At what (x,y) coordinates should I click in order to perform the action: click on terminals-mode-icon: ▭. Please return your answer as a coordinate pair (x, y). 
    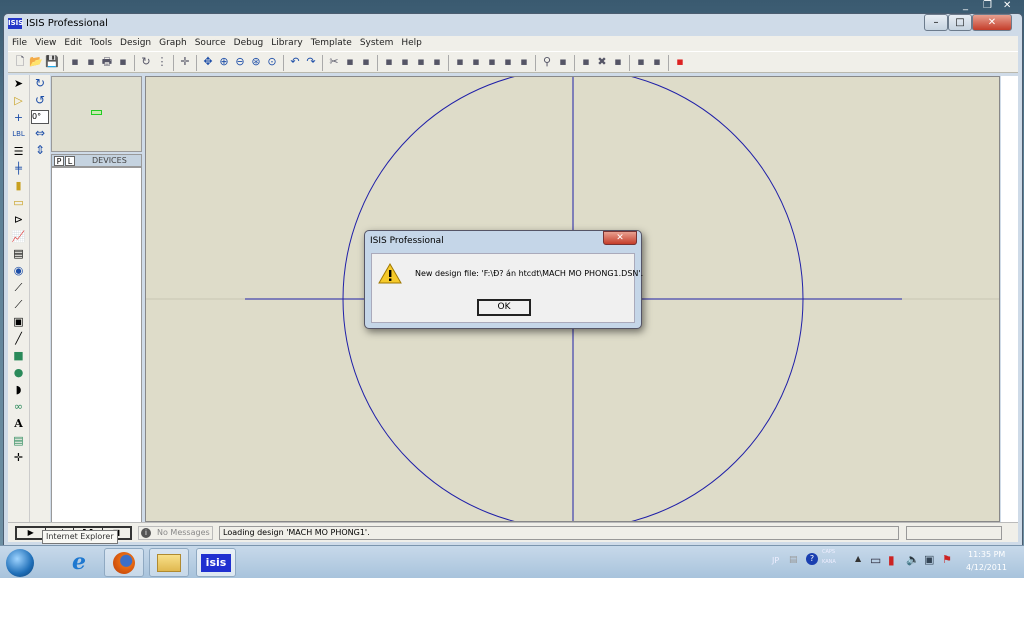
    Looking at the image, I should click on (18, 202).